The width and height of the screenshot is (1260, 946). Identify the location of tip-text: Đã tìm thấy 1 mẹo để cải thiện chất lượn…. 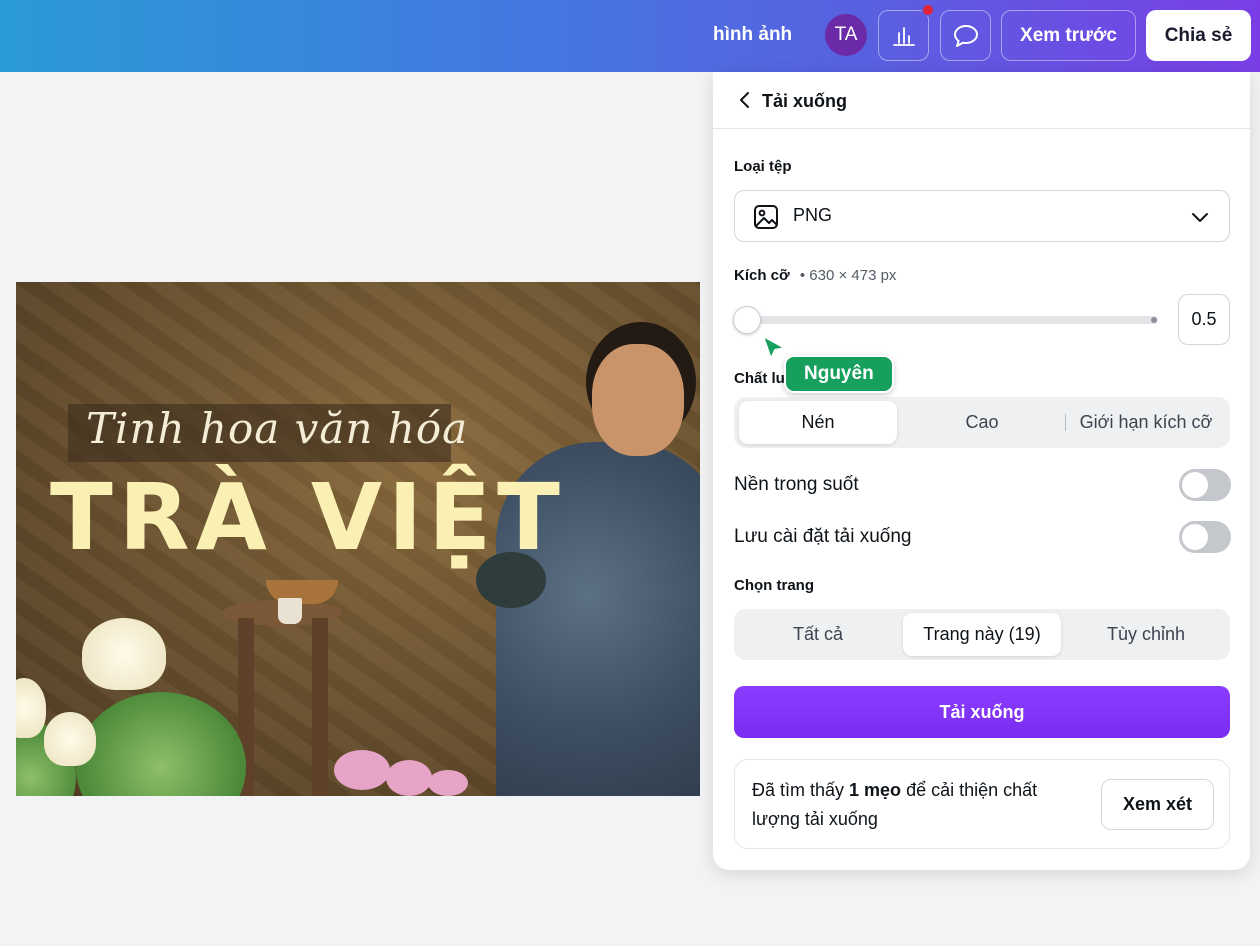
(895, 804).